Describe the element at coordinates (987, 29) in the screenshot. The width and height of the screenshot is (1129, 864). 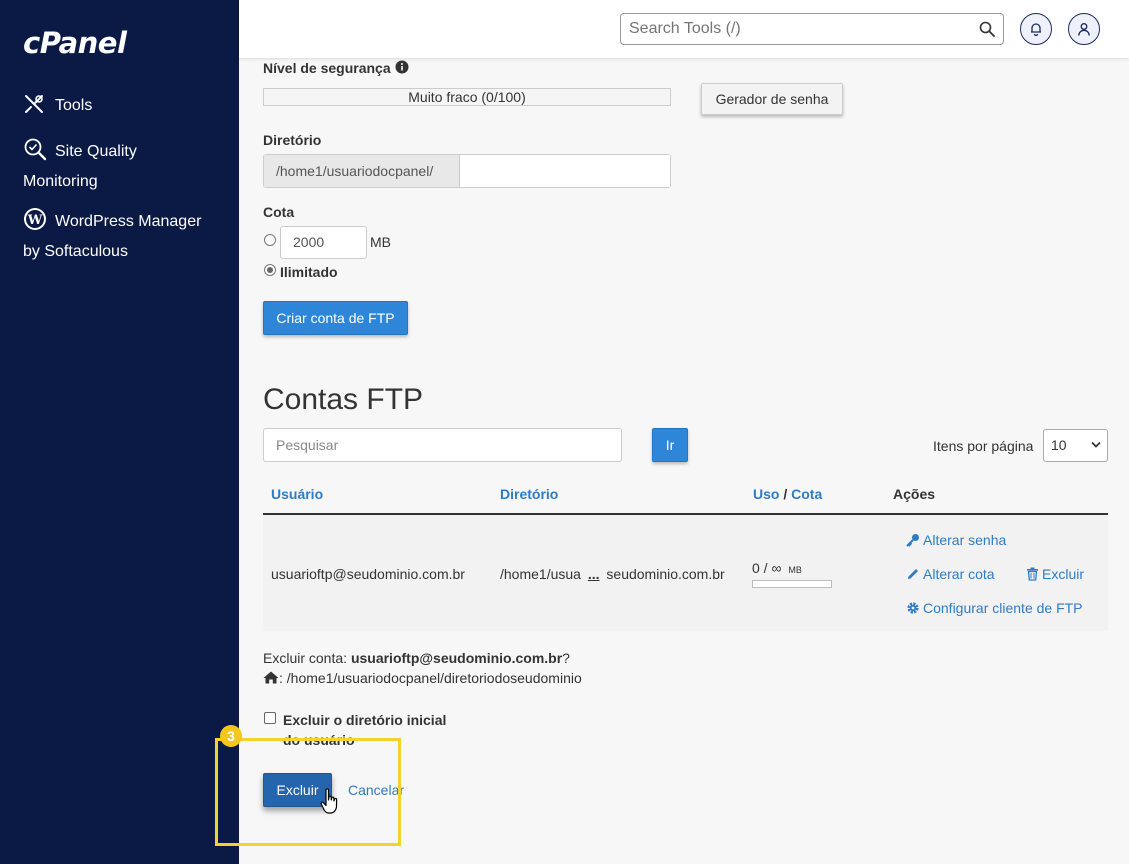
I see `search-icon` at that location.